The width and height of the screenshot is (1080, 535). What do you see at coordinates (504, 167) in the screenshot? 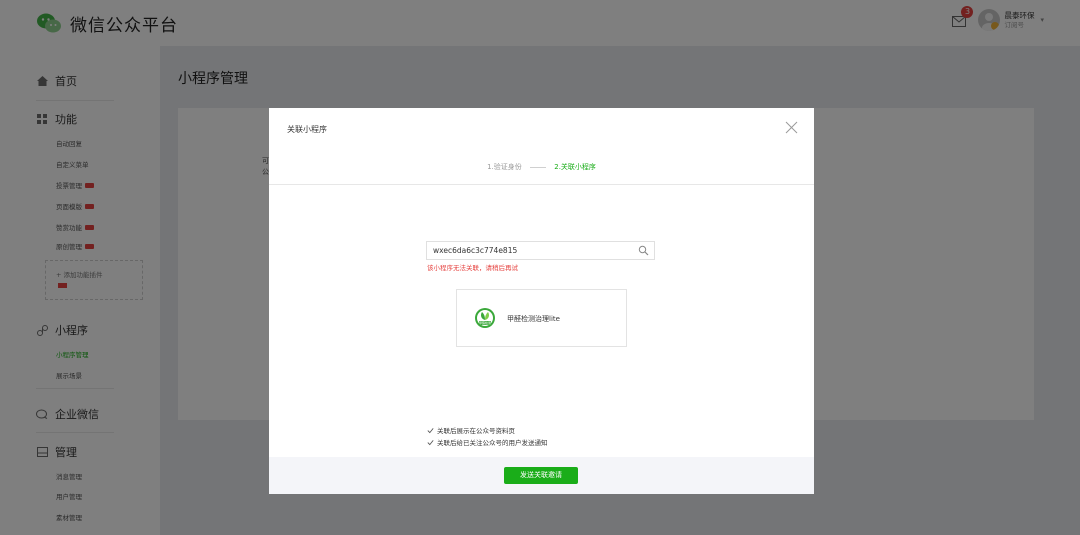
I see `step-verify: 1.验证身份` at bounding box center [504, 167].